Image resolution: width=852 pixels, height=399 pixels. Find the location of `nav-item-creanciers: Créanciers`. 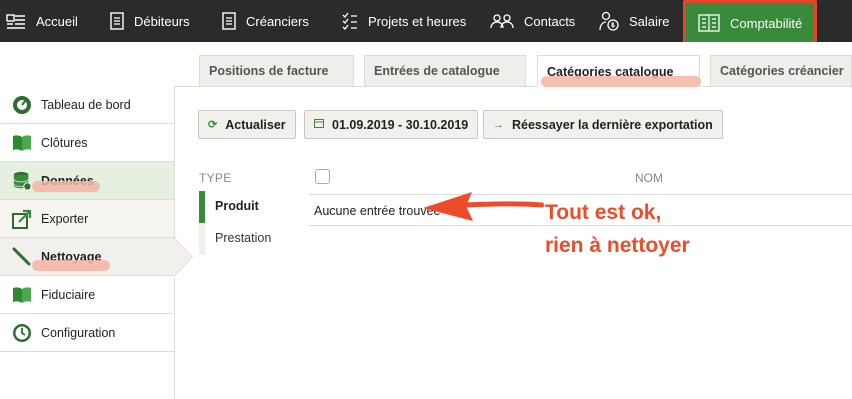

nav-item-creanciers: Créanciers is located at coordinates (265, 21).